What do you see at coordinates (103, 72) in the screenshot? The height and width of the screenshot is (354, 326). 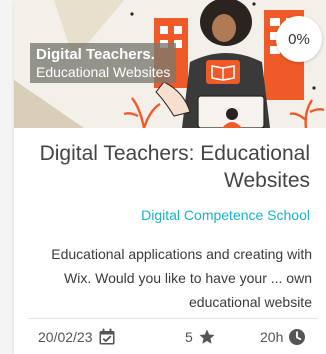 I see `cover-title-line2: Educational Websites` at bounding box center [103, 72].